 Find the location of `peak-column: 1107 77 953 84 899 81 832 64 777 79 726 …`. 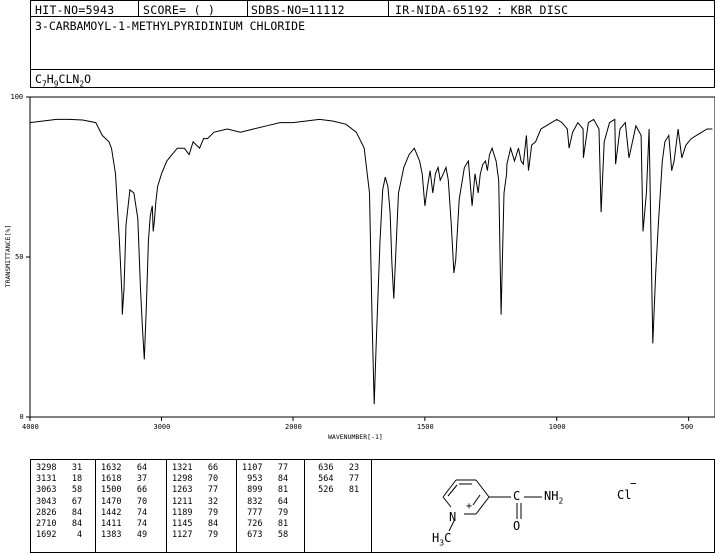

peak-column: 1107 77 953 84 899 81 832 64 777 79 726 … is located at coordinates (265, 502).